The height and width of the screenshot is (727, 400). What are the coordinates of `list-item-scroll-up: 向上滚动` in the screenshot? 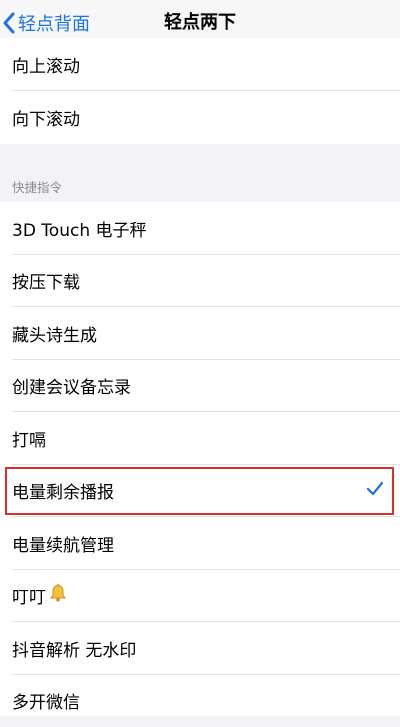 It's located at (200, 64).